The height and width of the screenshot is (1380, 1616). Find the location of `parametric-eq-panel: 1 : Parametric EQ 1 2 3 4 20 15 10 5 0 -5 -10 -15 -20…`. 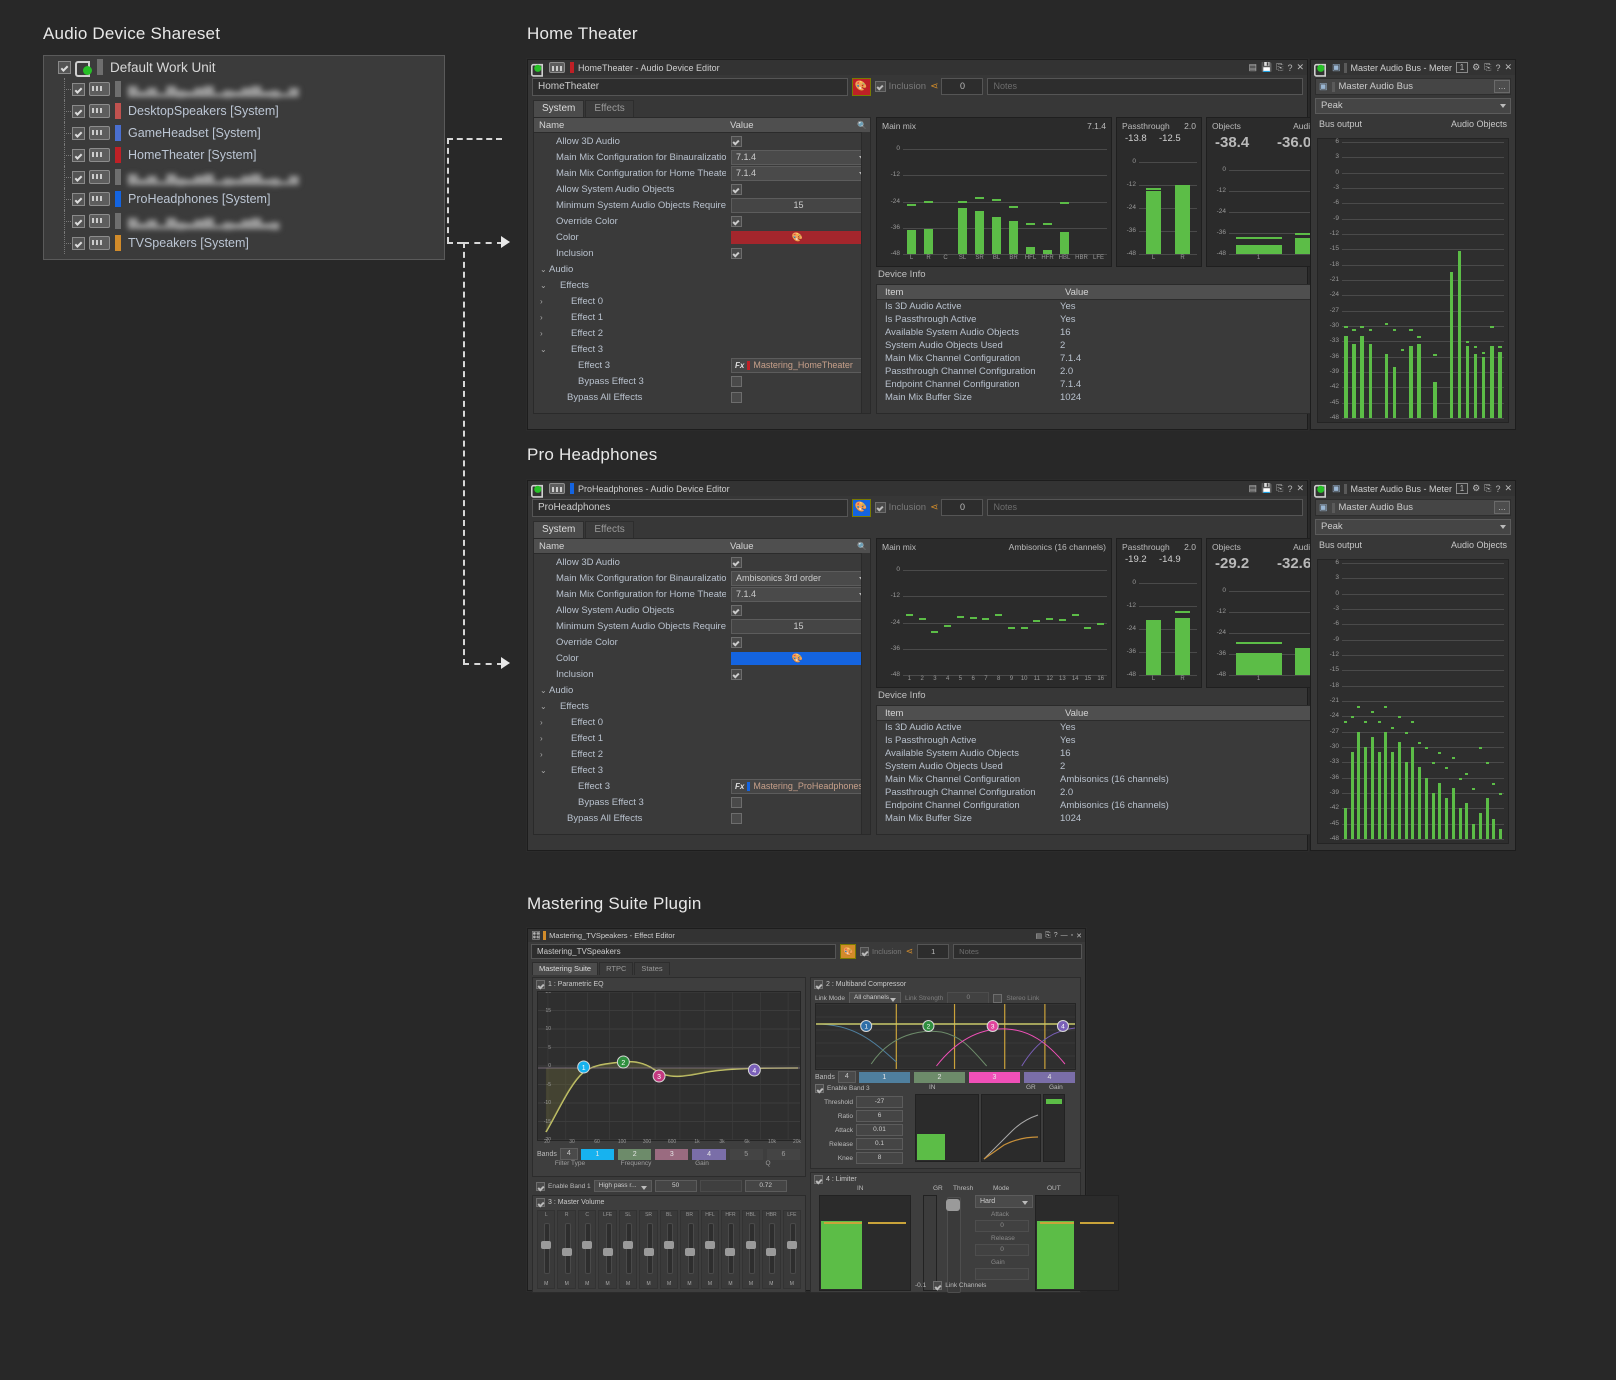

parametric-eq-panel: 1 : Parametric EQ 1 2 3 4 20 15 10 5 0 -5 -10 -15 -20… is located at coordinates (669, 1077).